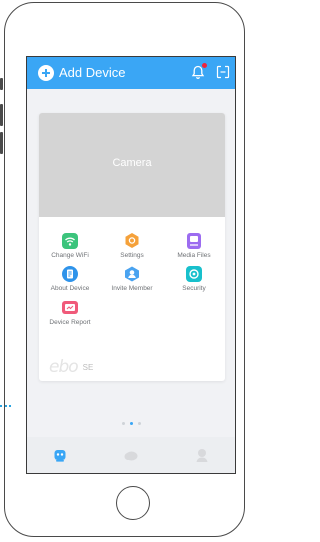 The height and width of the screenshot is (542, 320). Describe the element at coordinates (70, 288) in the screenshot. I see `about-device-label: About Device` at that location.